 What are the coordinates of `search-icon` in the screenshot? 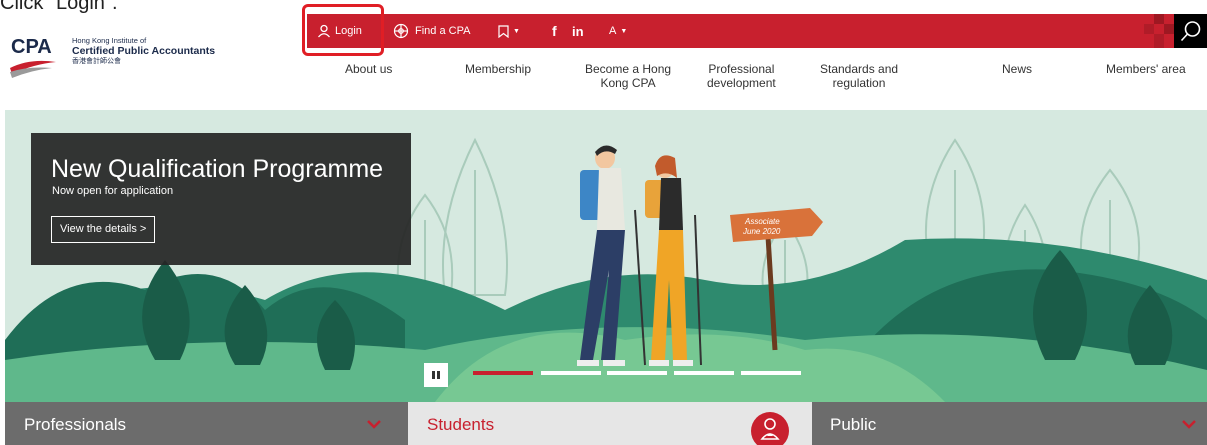 It's located at (1190, 31).